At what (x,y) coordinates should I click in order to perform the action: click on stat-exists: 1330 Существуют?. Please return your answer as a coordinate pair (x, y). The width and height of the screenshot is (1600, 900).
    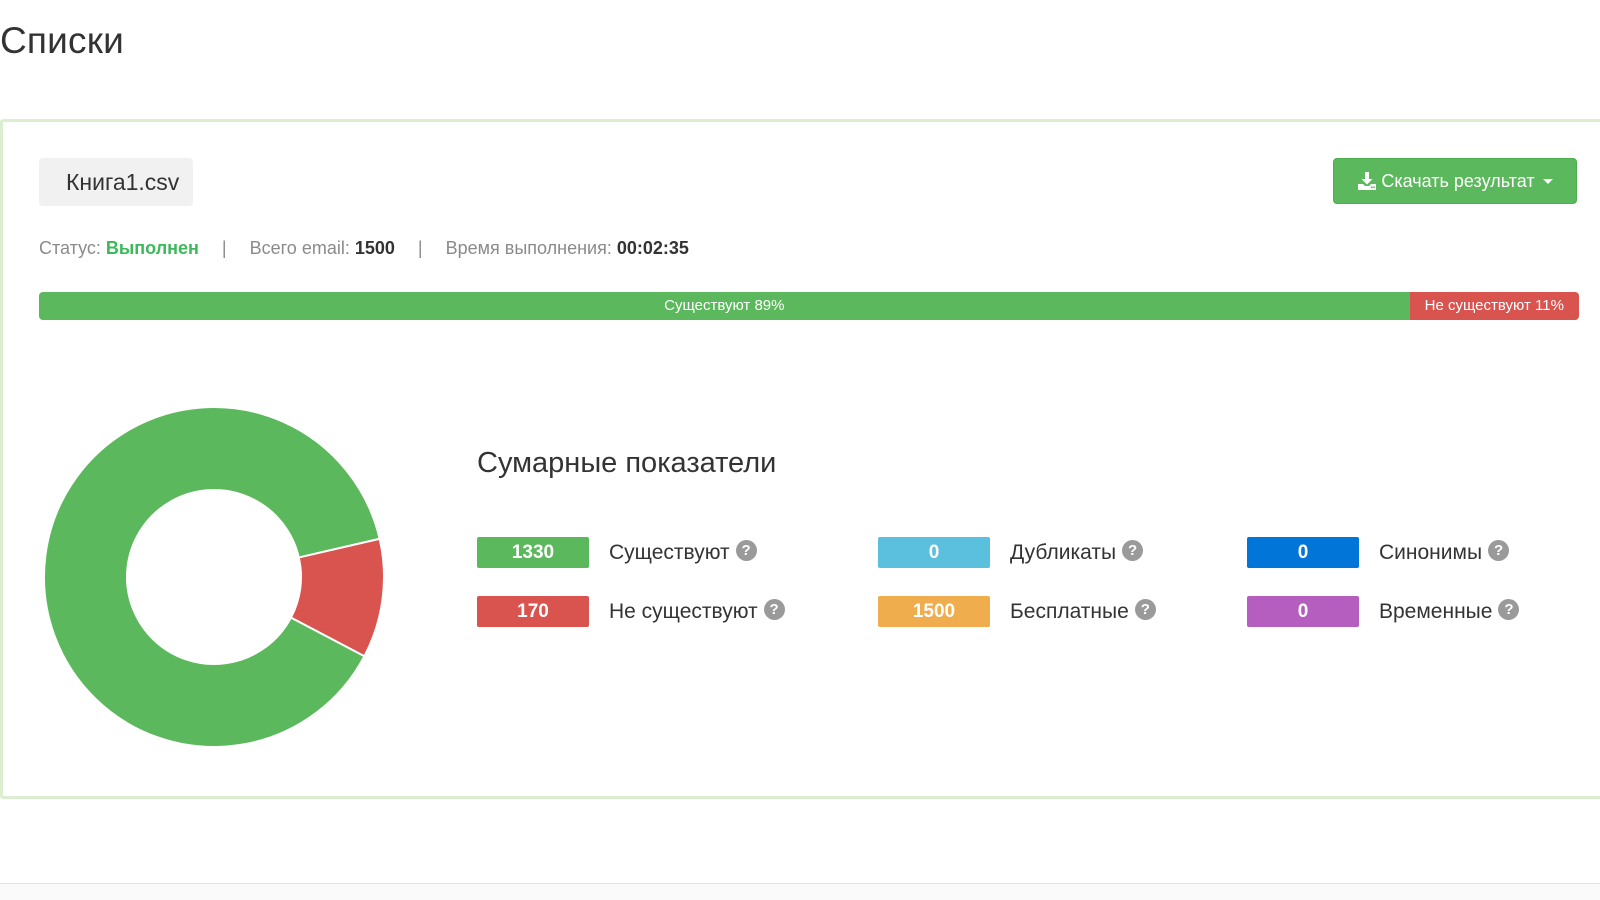
    Looking at the image, I should click on (617, 552).